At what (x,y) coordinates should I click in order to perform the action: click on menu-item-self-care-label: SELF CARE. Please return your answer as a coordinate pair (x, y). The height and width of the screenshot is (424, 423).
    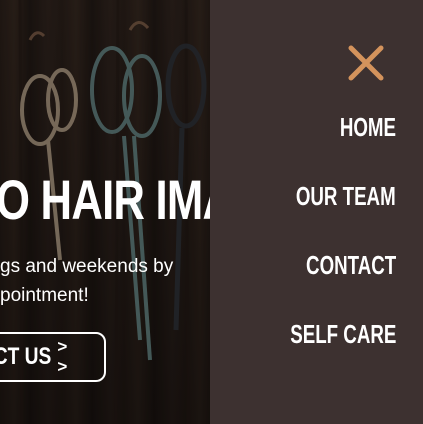
    Looking at the image, I should click on (342, 334).